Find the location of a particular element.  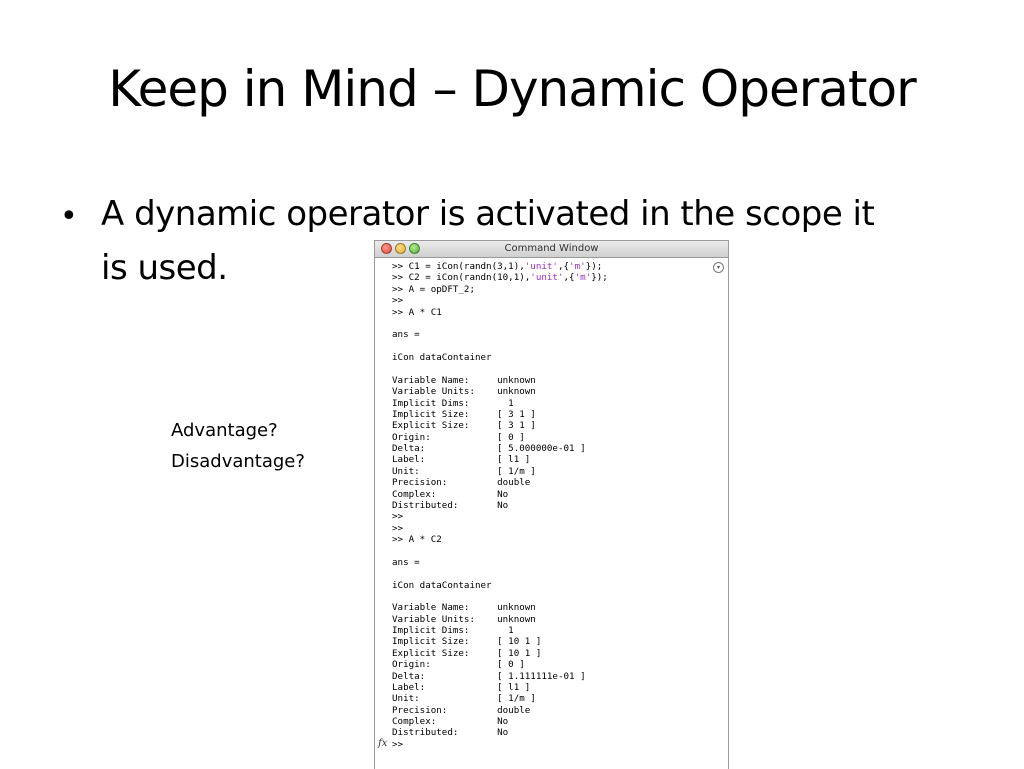

console-line: >> A * C1 is located at coordinates (417, 312).